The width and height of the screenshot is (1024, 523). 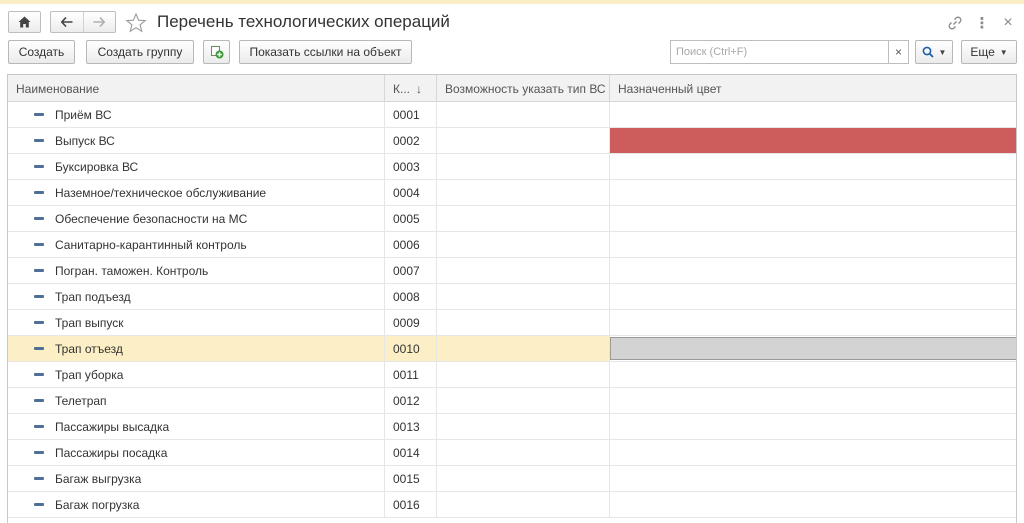 I want to click on table-row: Телетрап 0012, so click(x=512, y=401).